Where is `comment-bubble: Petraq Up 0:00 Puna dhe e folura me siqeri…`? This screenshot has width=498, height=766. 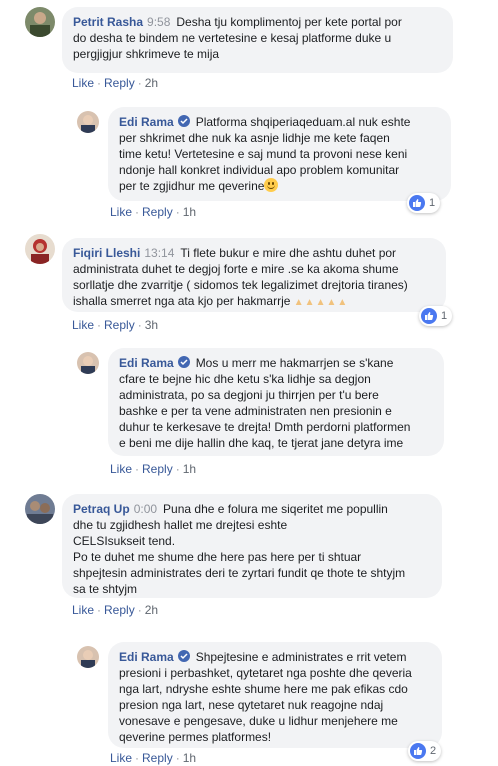
comment-bubble: Petraq Up 0:00 Puna dhe e folura me siqeri… is located at coordinates (252, 546).